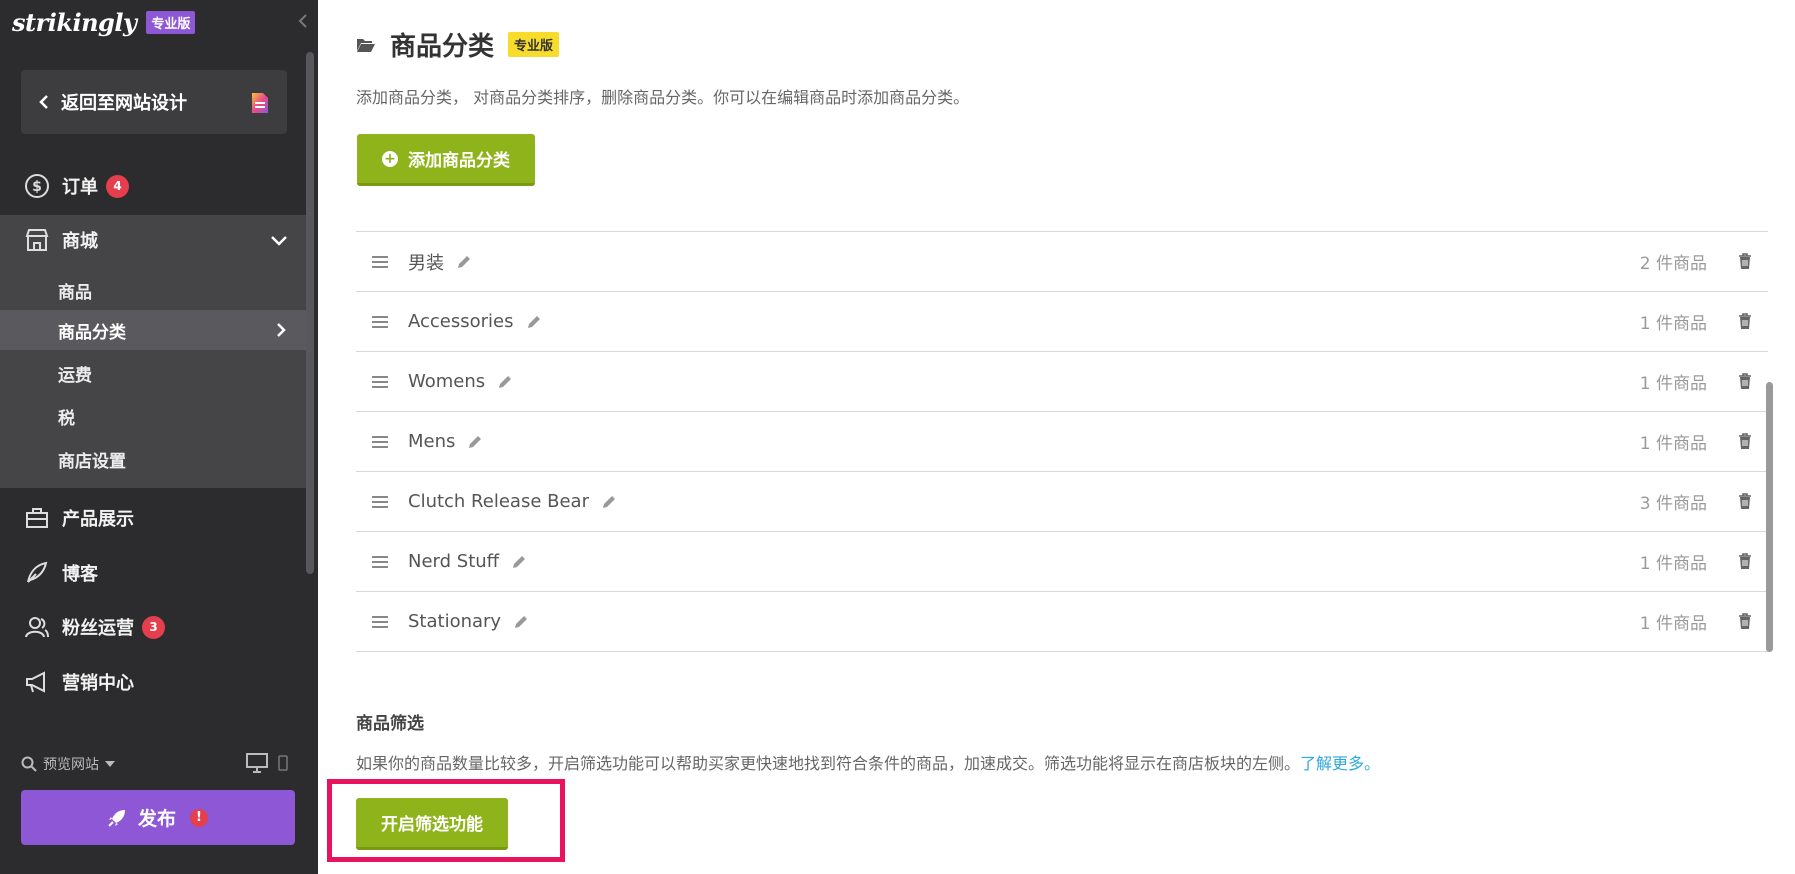 The width and height of the screenshot is (1795, 874). I want to click on category-count: 3 件商品, so click(1673, 504).